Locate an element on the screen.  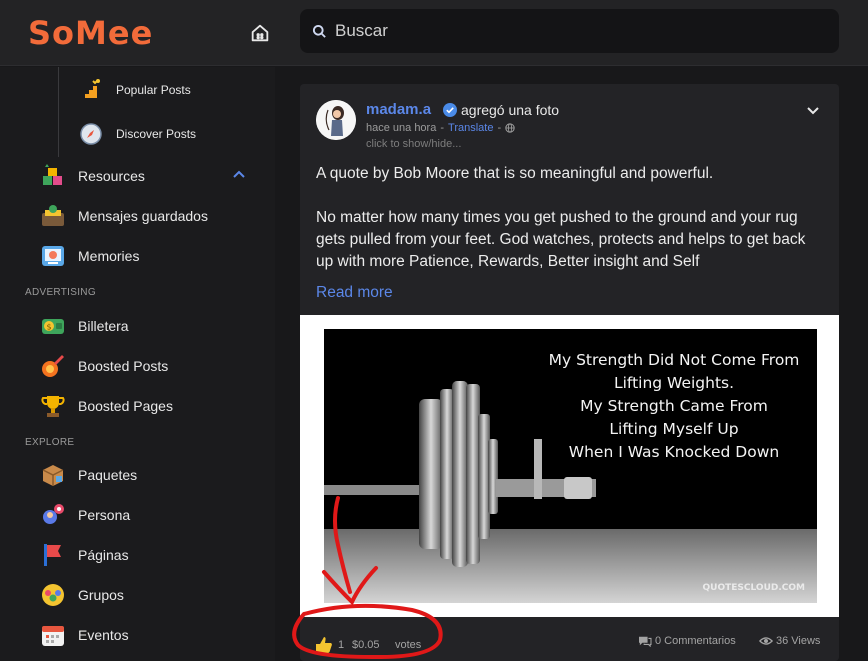
sidebar-item-label: Boosted Posts is located at coordinates (123, 366).